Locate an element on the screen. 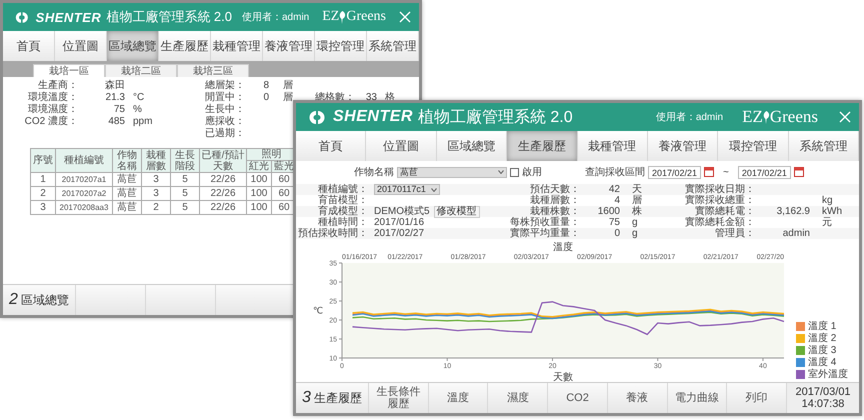 The image size is (864, 420). info-unit: g is located at coordinates (635, 233).